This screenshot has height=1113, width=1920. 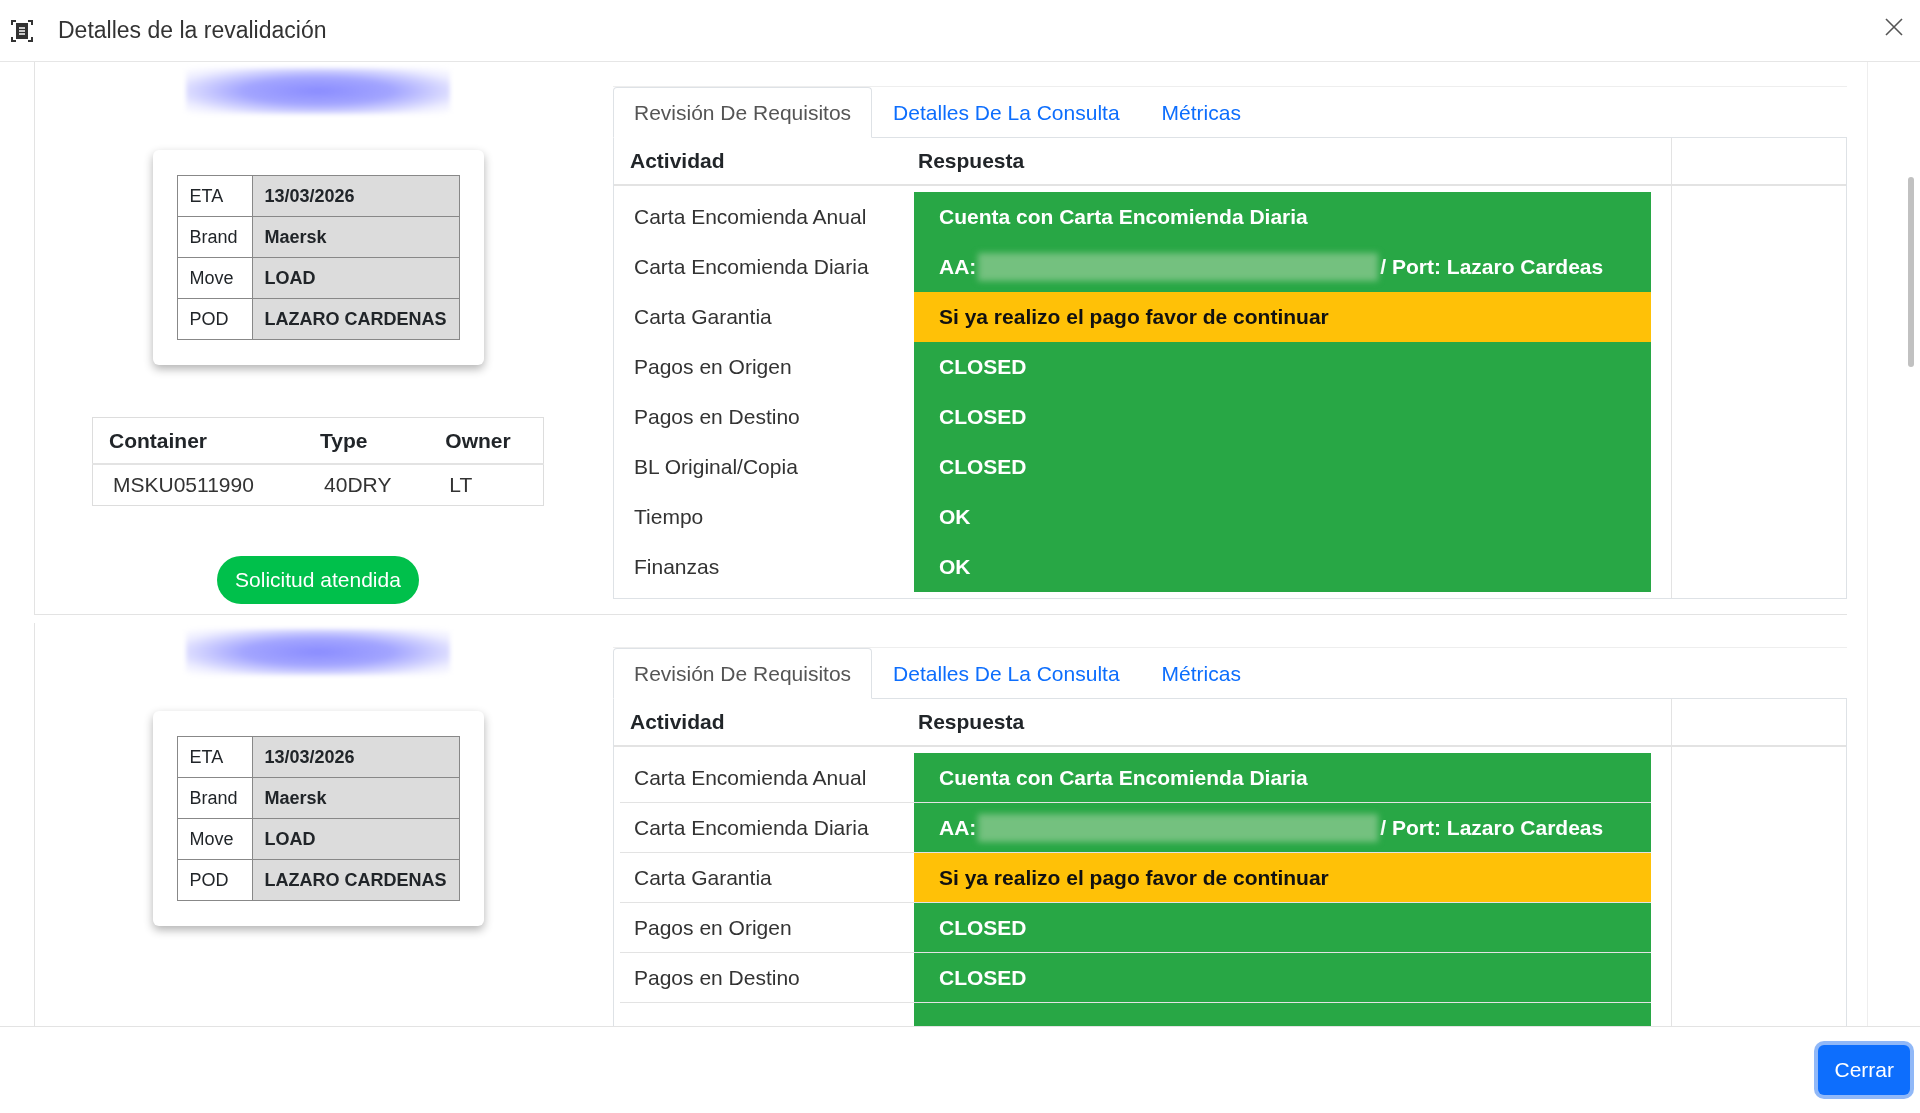 I want to click on activity-cell-text: Carta Encomienda Anual, so click(x=750, y=217).